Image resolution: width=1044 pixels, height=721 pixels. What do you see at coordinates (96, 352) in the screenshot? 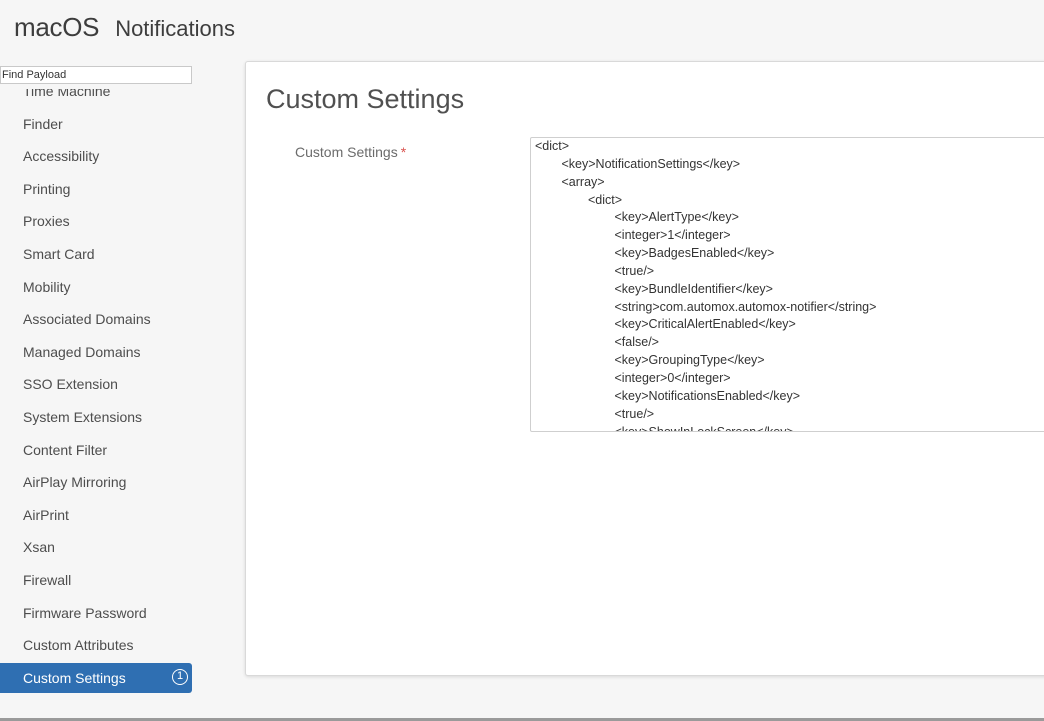
I see `sidebar-item-managed-domains: Managed Domains` at bounding box center [96, 352].